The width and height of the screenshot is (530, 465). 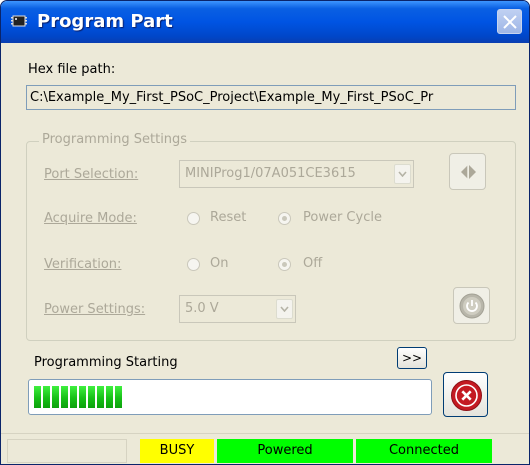 I want to click on window-title: Program Part, so click(x=105, y=21).